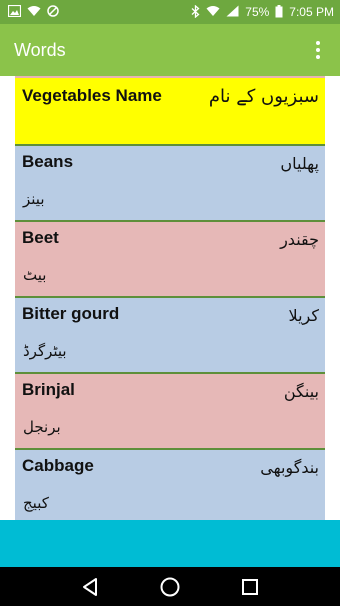 The height and width of the screenshot is (606, 340). Describe the element at coordinates (40, 49) in the screenshot. I see `app-title: Words` at that location.